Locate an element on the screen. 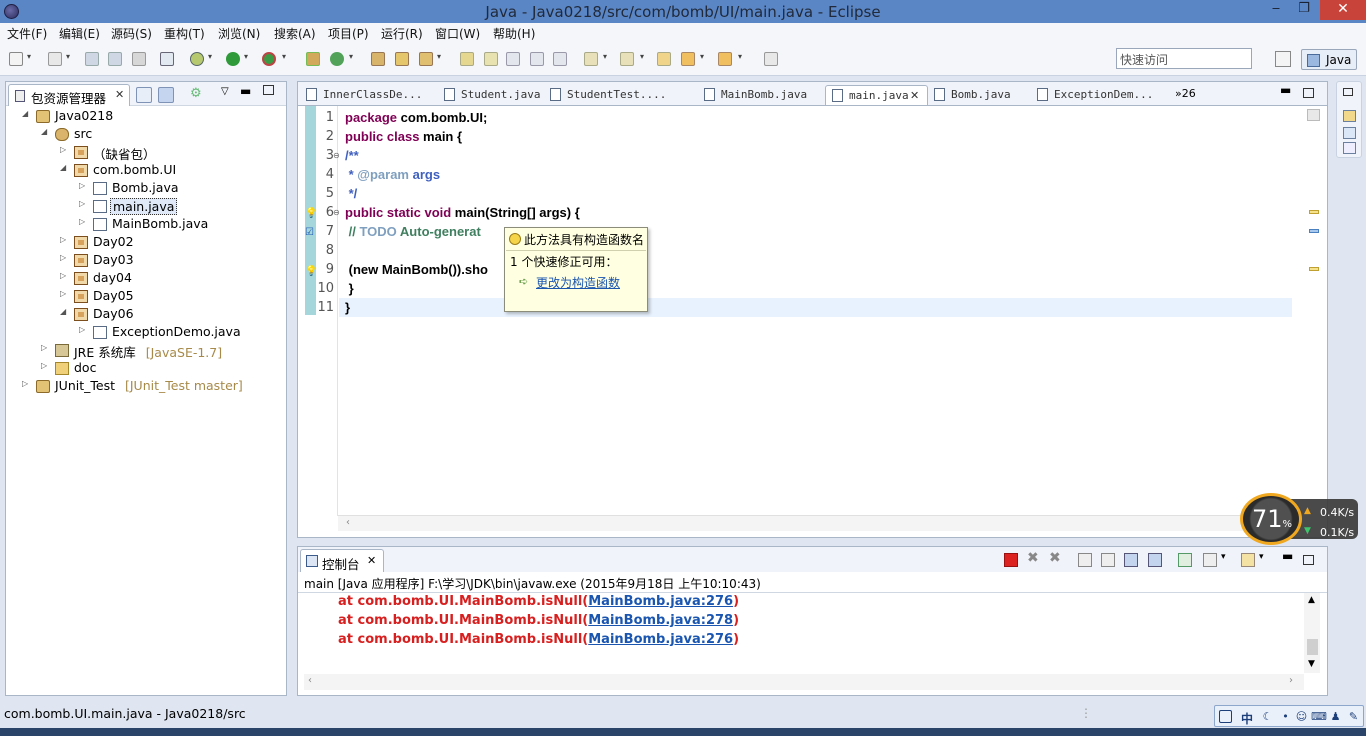 The height and width of the screenshot is (736, 1366). pin-console-icon is located at coordinates (1185, 560).